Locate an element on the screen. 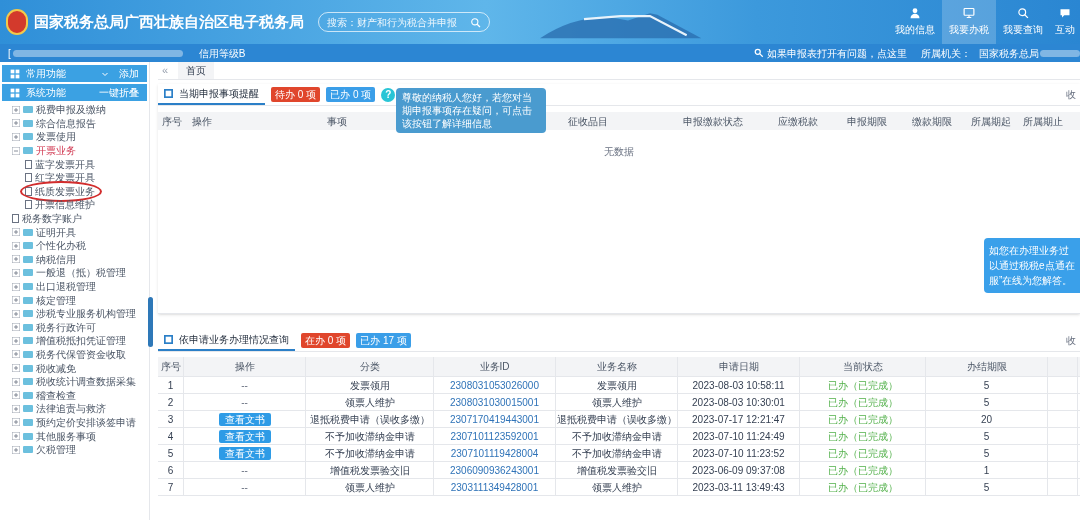  tree-item: 税务代保管资金收取 is located at coordinates (81, 354).